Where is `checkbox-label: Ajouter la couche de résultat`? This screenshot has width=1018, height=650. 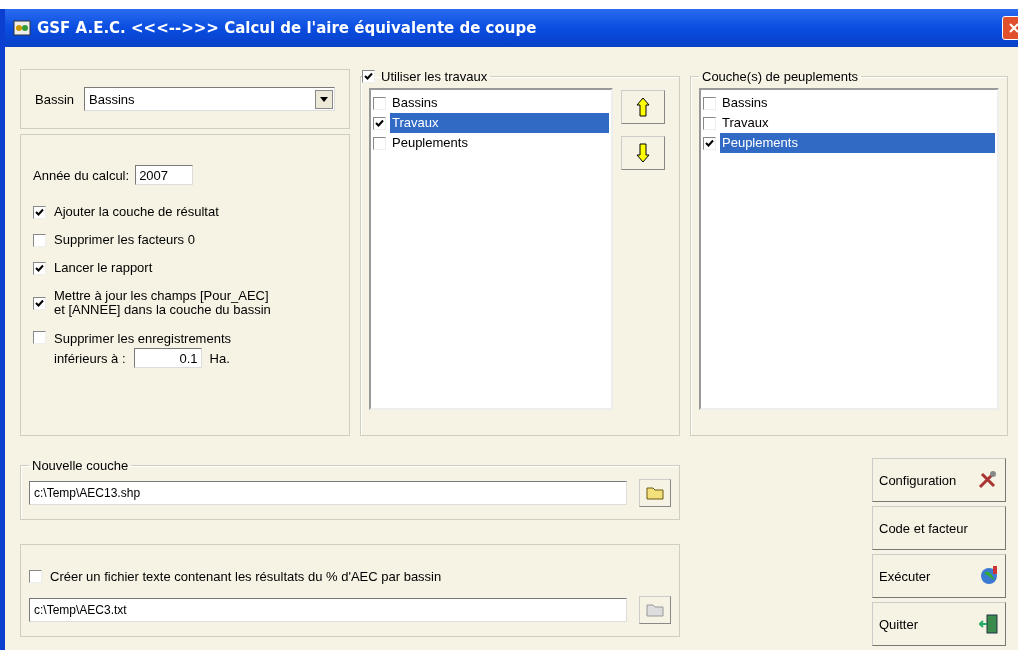
checkbox-label: Ajouter la couche de résultat is located at coordinates (136, 212).